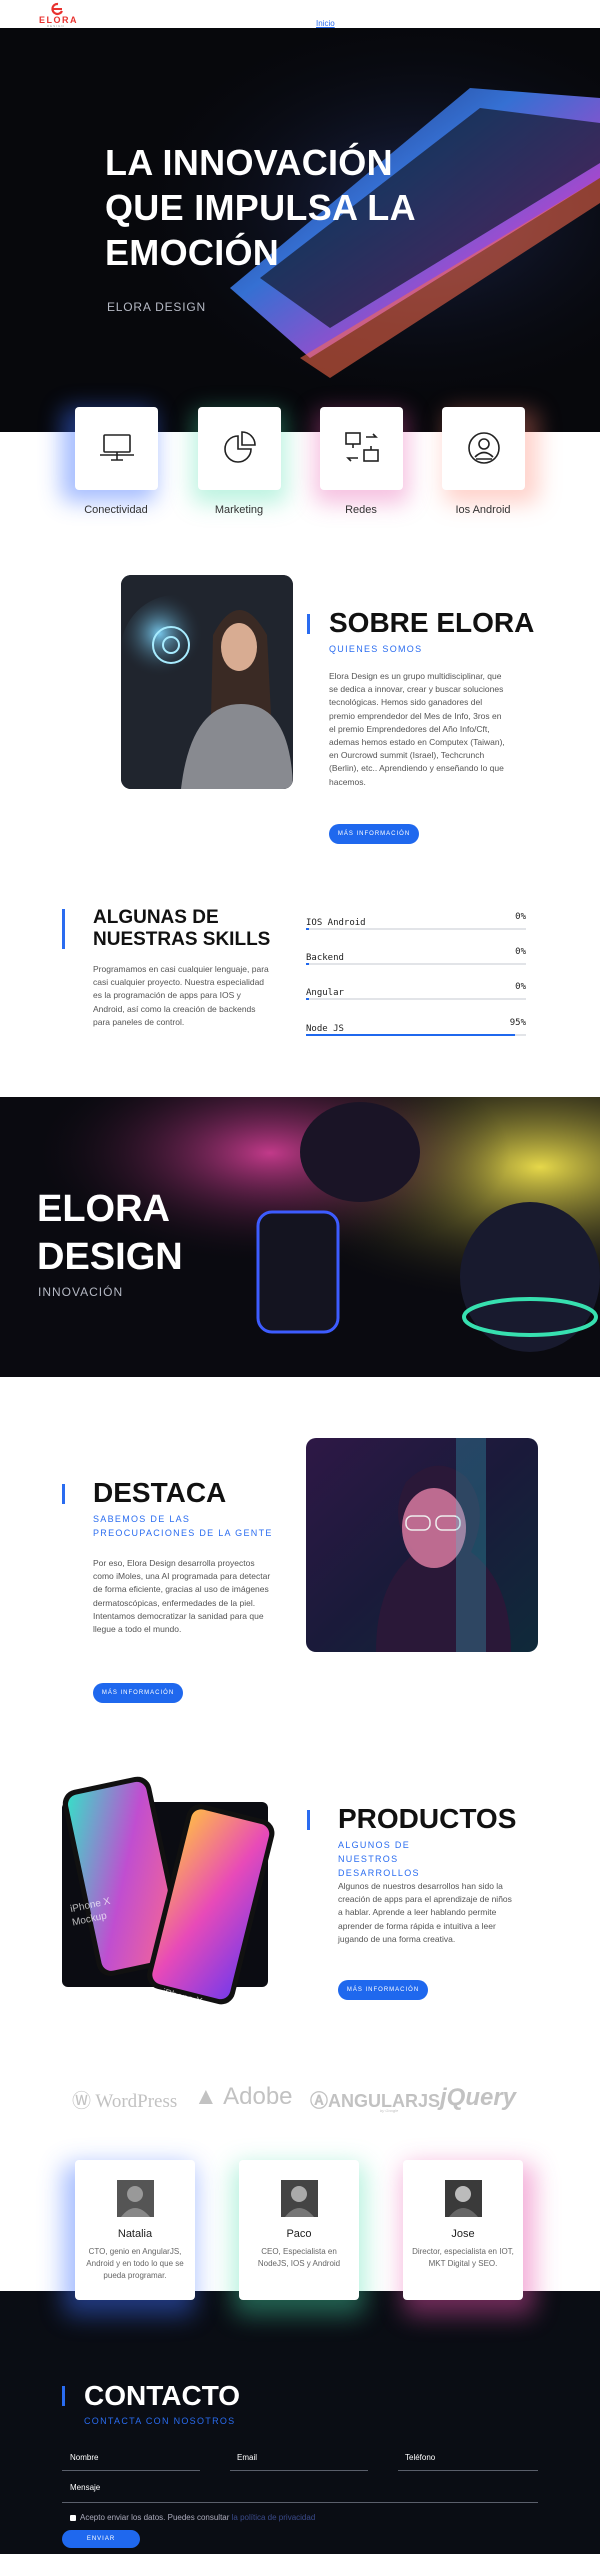 This screenshot has height=2554, width=600. Describe the element at coordinates (299, 2470) in the screenshot. I see `field-email-input` at that location.